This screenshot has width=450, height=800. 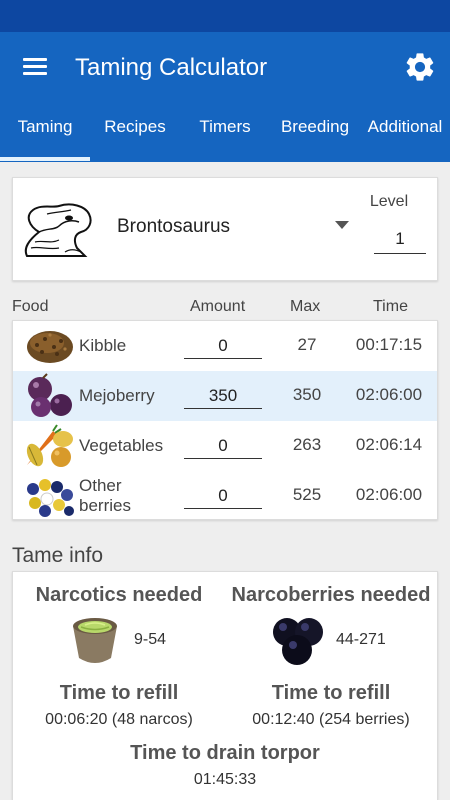 What do you see at coordinates (30, 306) in the screenshot?
I see `food-column-header: Food` at bounding box center [30, 306].